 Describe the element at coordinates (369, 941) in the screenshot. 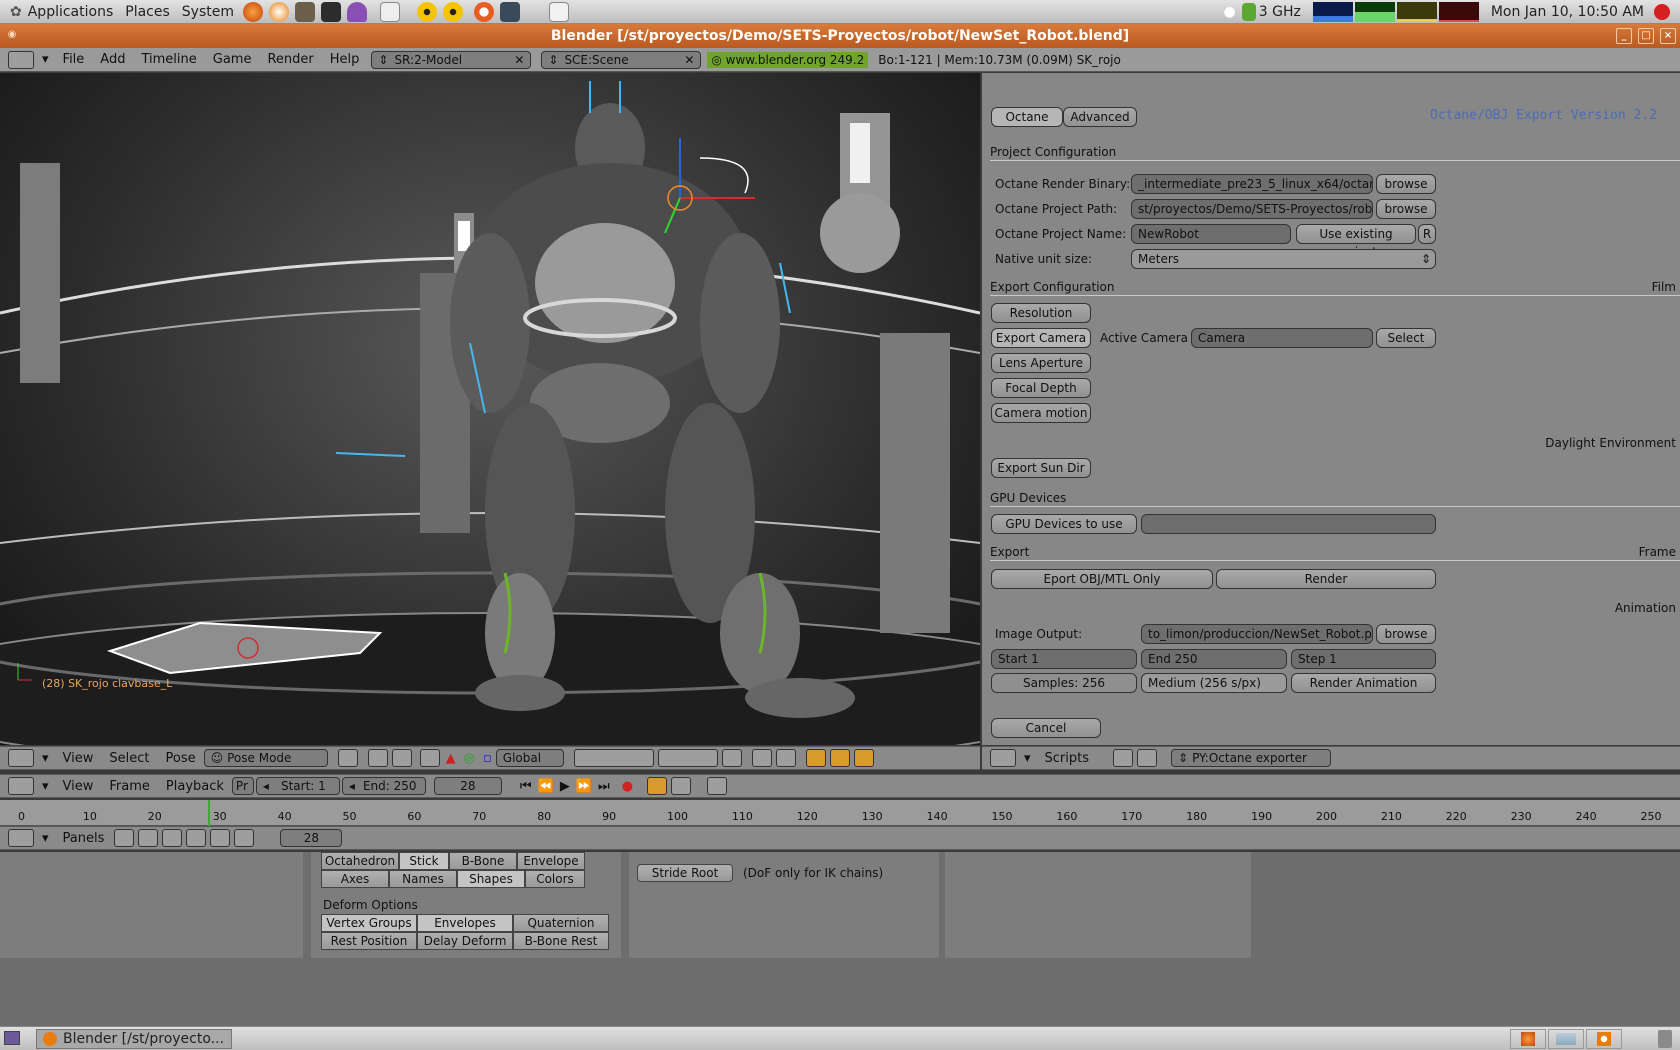

I see `rest-position-toggle: Rest Position` at that location.